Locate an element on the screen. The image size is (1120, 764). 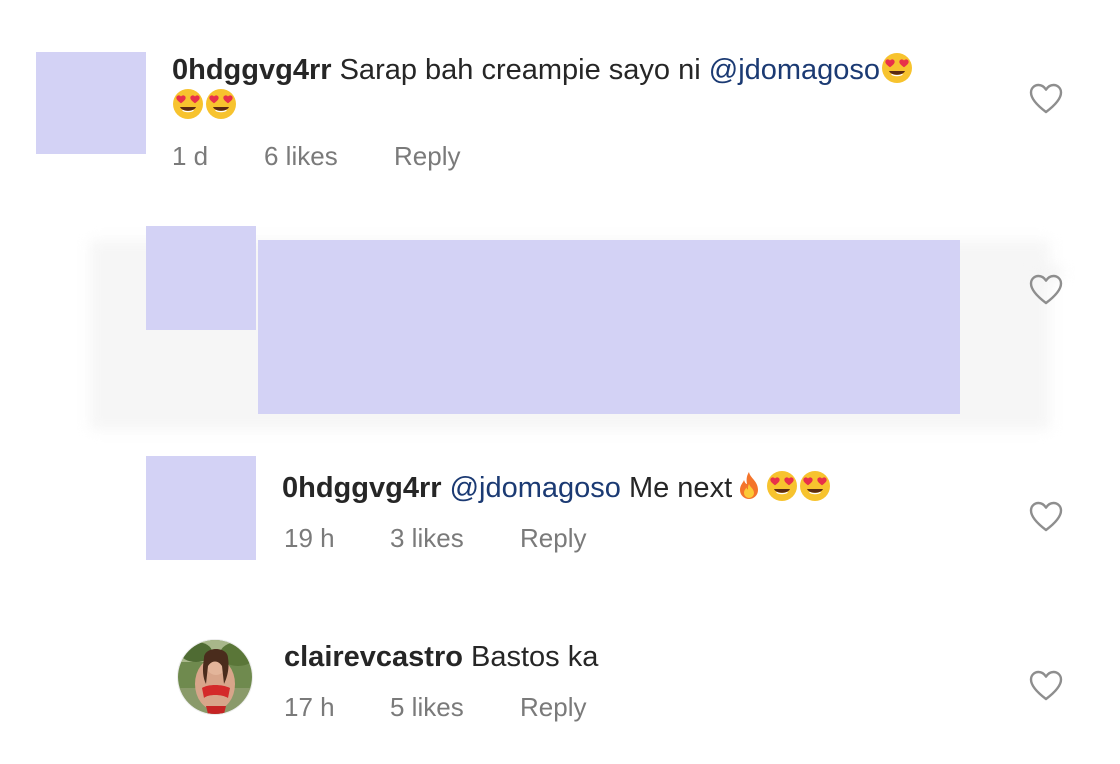
avatar is located at coordinates (215, 677).